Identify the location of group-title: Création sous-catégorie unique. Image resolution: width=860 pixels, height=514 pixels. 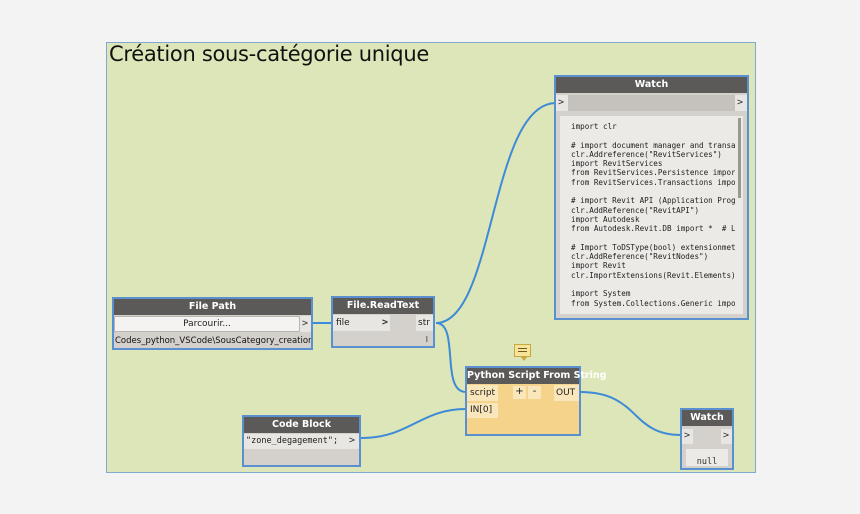
(269, 54).